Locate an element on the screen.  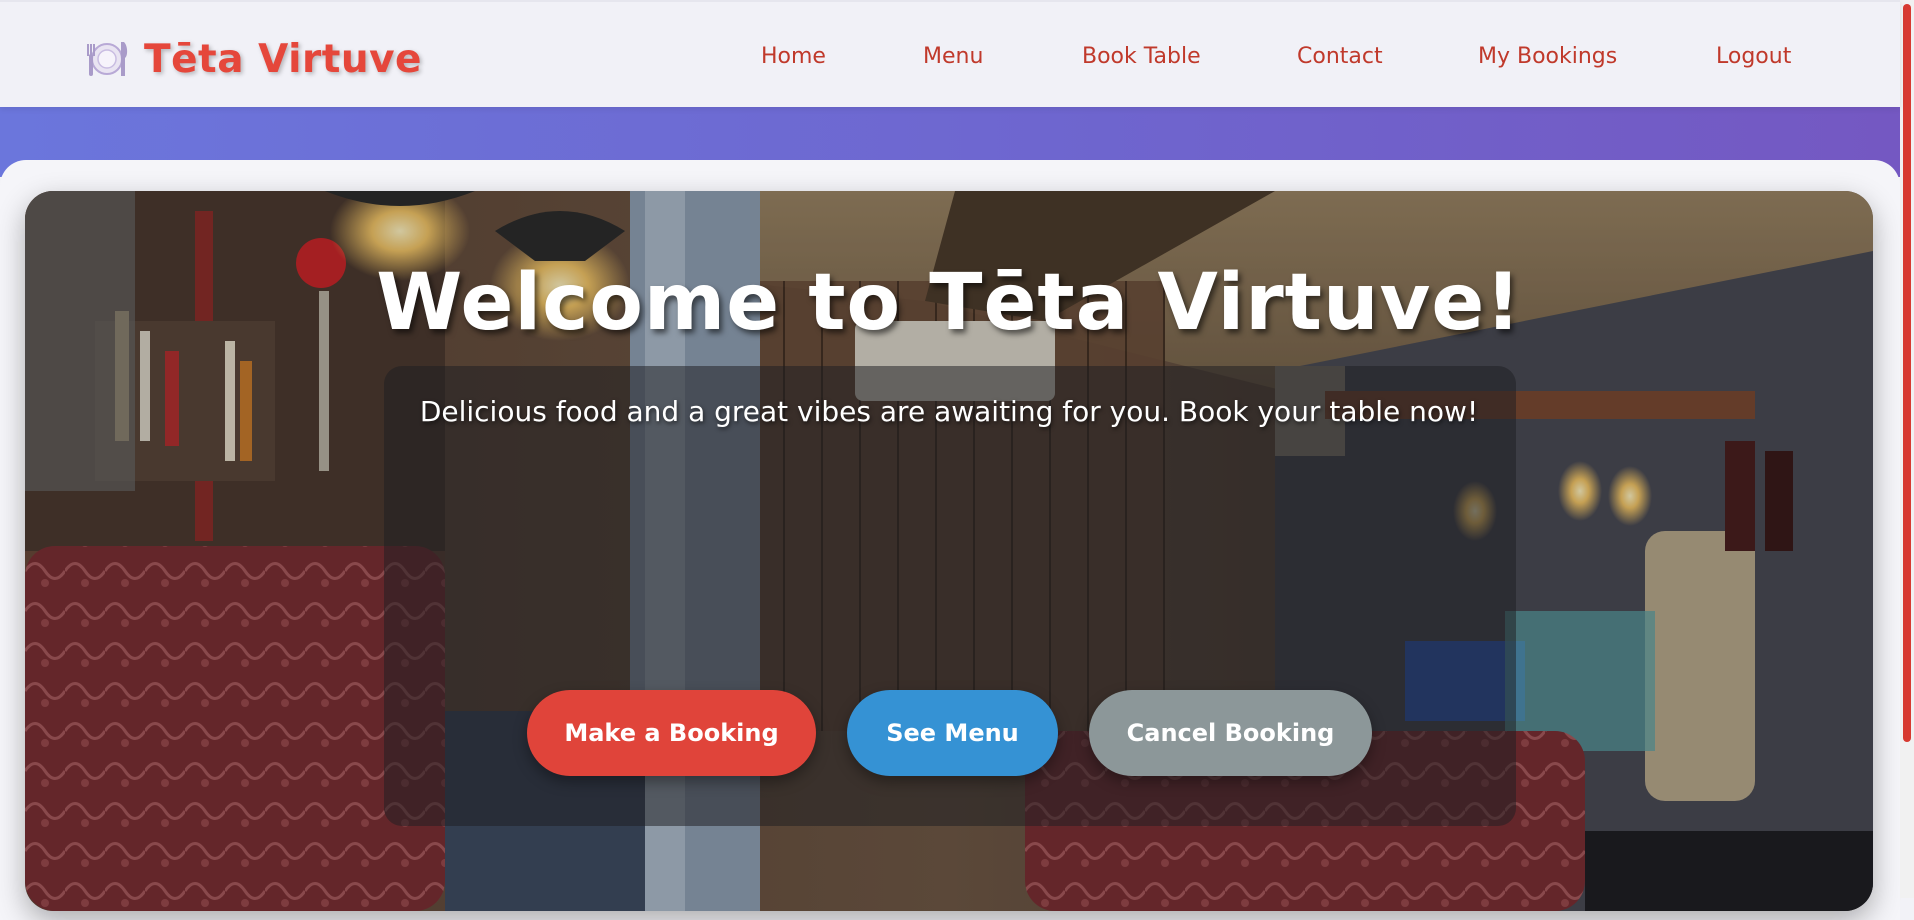
page-scrollbar is located at coordinates (1907, 449).